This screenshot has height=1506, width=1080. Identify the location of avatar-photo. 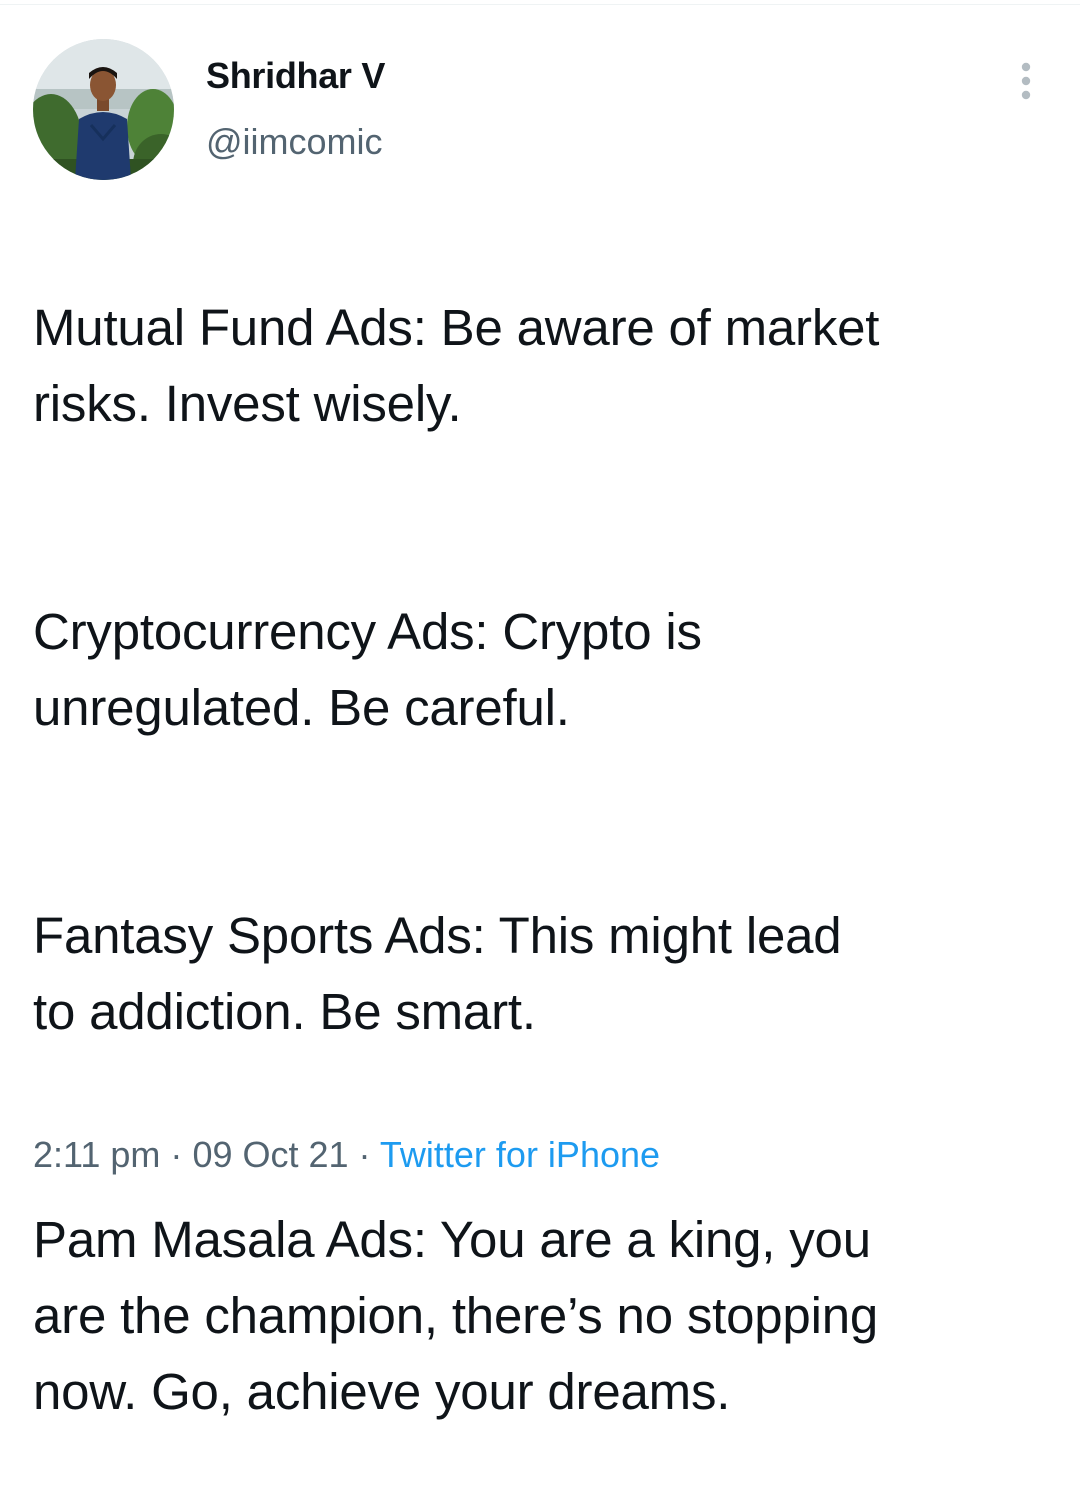
(103, 109).